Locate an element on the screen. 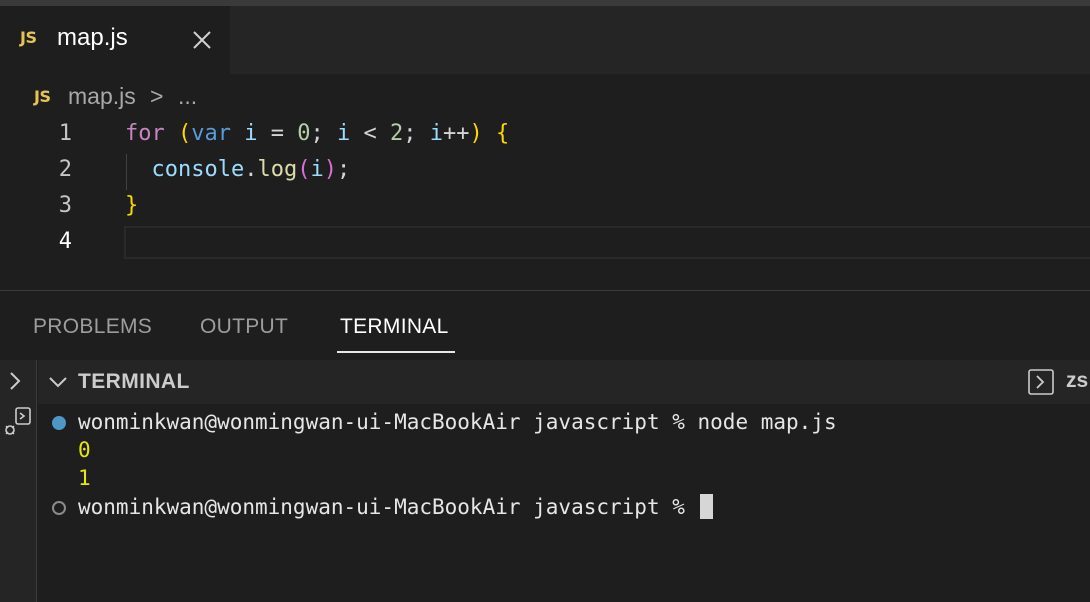  line-number: 2 is located at coordinates (65, 169).